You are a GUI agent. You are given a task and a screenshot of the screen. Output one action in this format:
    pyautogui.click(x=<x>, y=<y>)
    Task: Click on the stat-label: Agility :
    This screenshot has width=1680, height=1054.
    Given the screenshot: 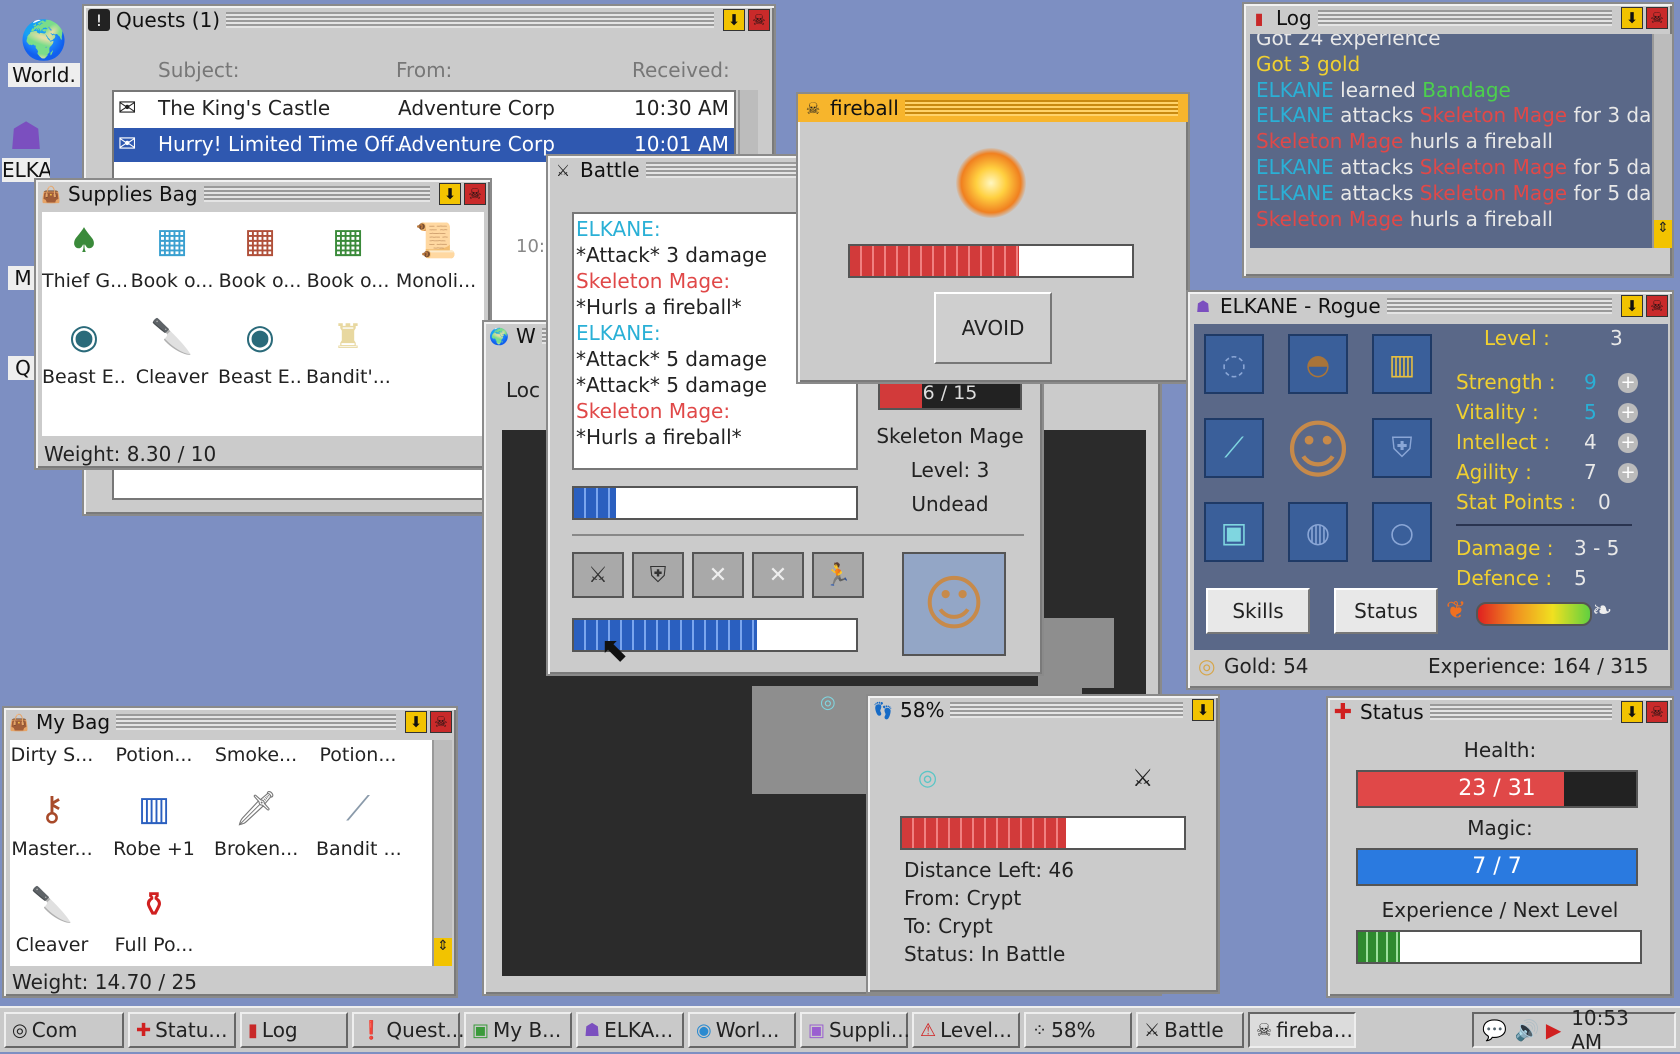 What is the action you would take?
    pyautogui.click(x=1494, y=472)
    